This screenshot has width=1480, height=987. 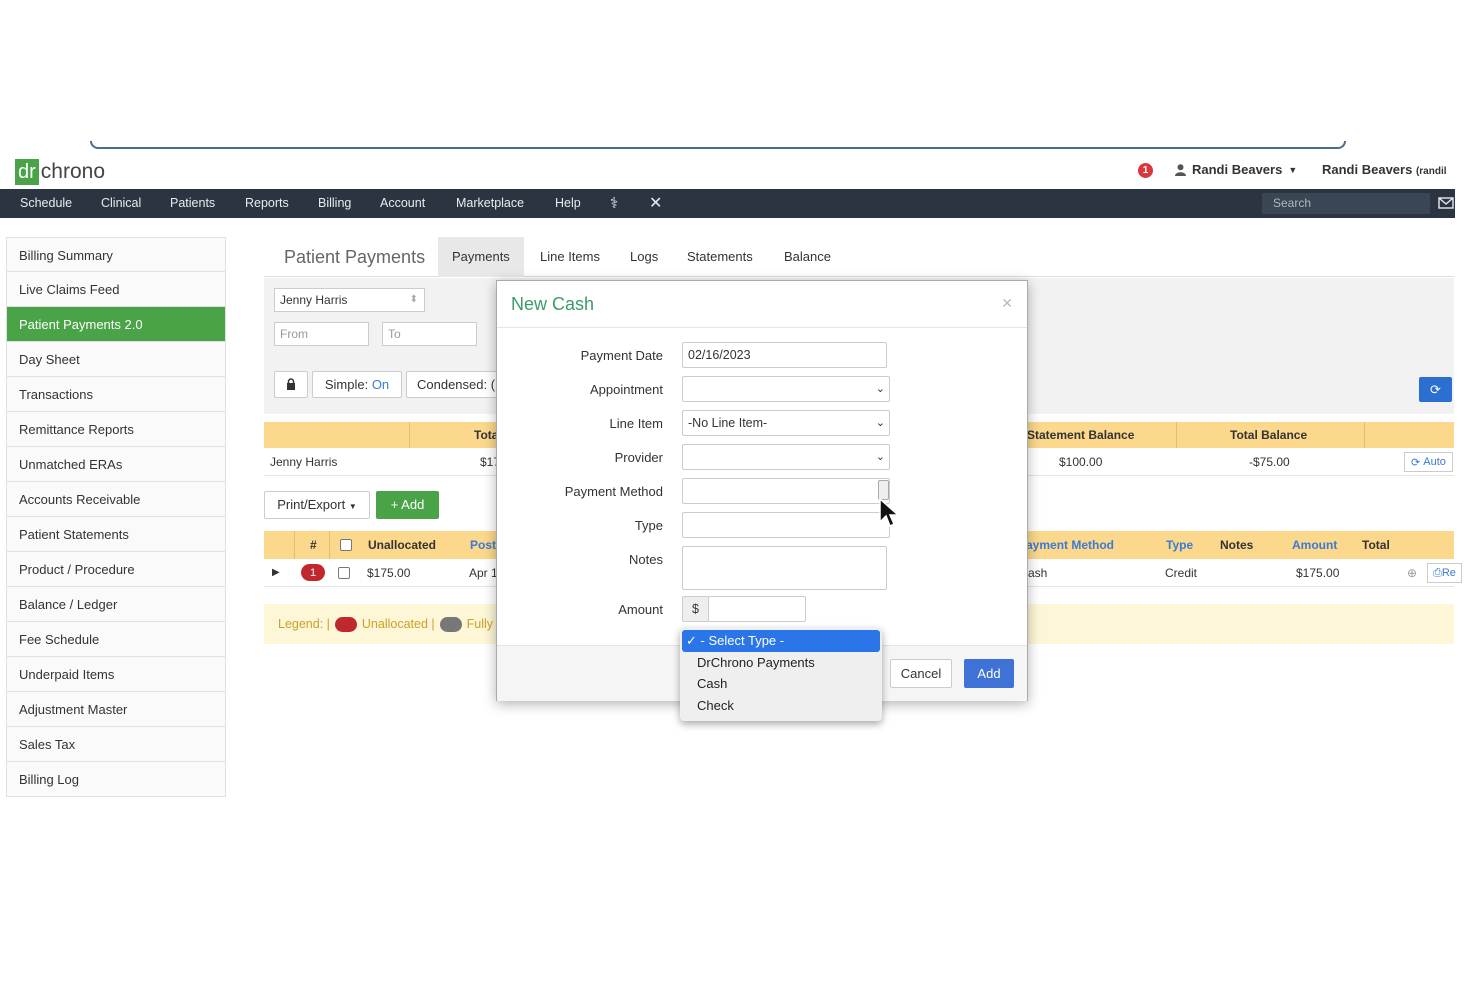 I want to click on dropdown-option-select-type: ✓ - Select Type -, so click(x=781, y=641).